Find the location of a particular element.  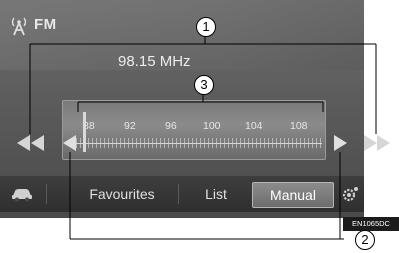

callout-2: 2 is located at coordinates (365, 240).